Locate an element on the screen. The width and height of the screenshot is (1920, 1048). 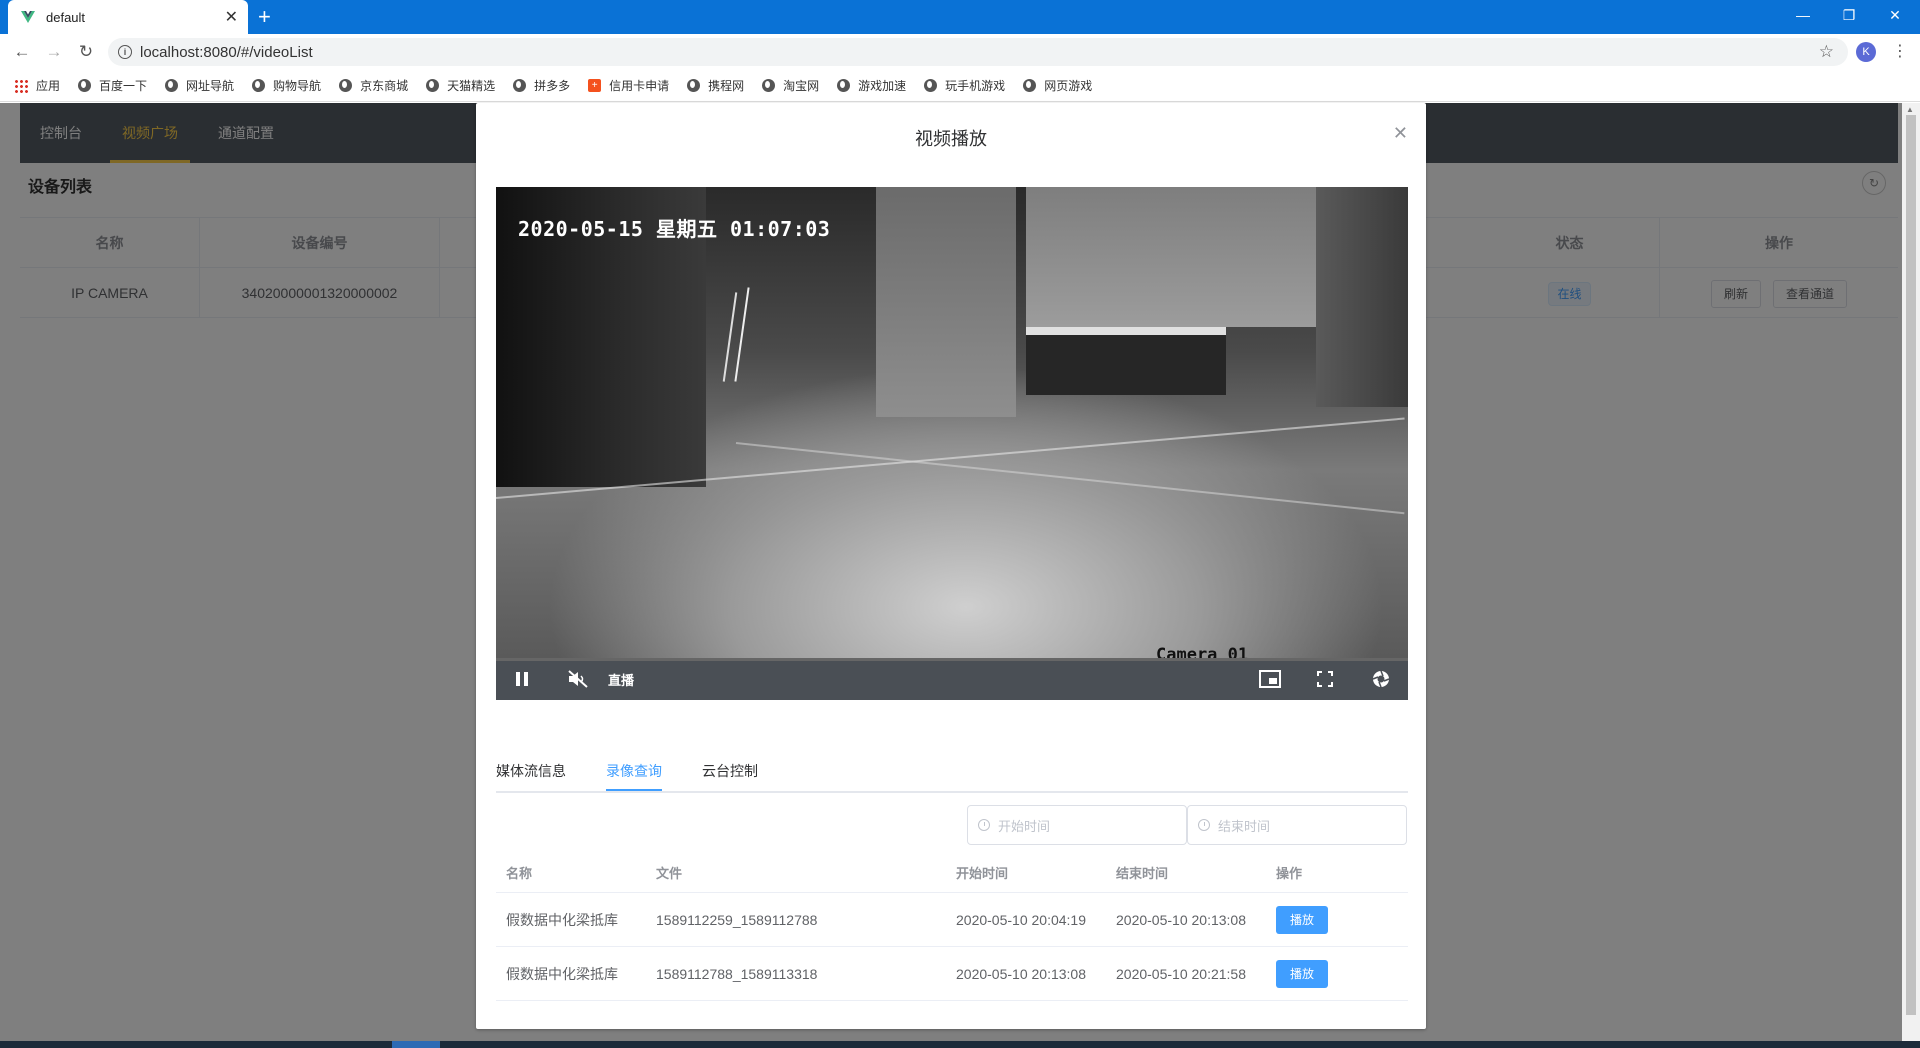
bookmark-item: 百度一下 is located at coordinates (112, 85).